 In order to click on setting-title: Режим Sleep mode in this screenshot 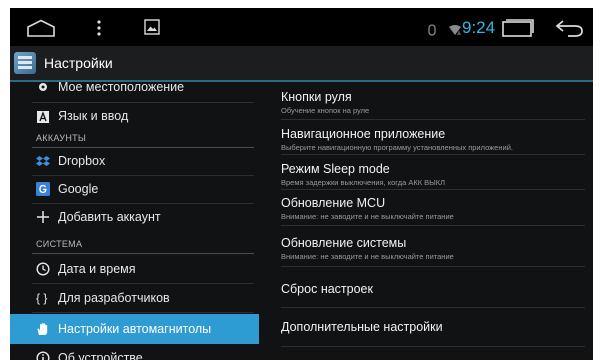, I will do `click(335, 169)`.